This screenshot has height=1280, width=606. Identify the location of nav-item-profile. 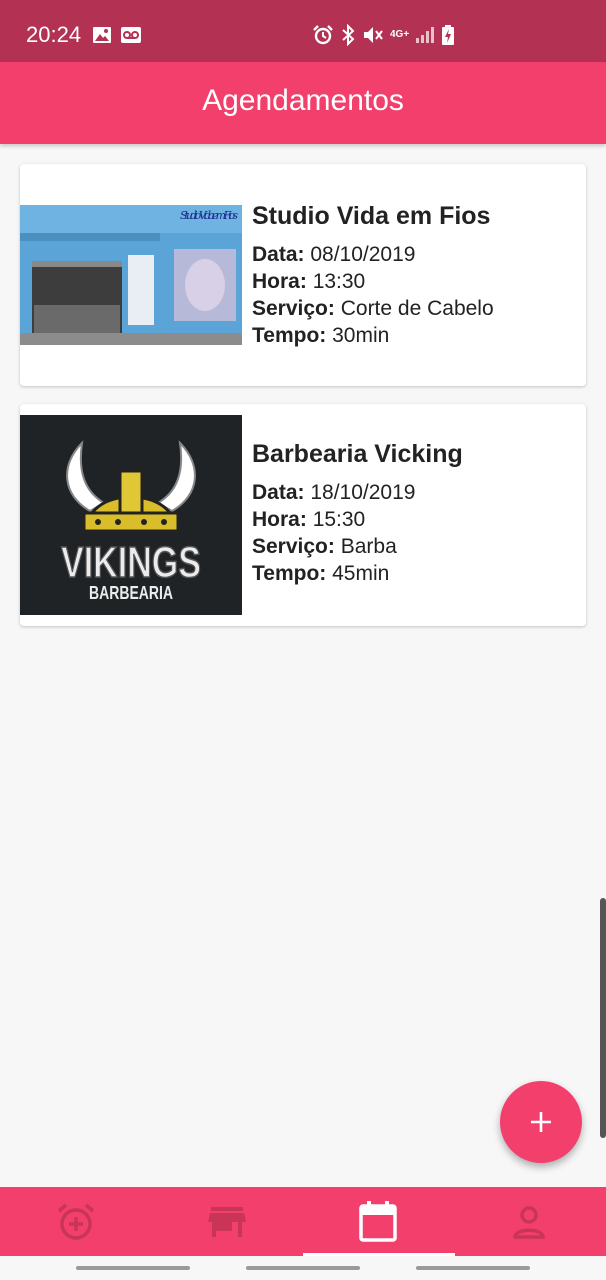
(528, 1221).